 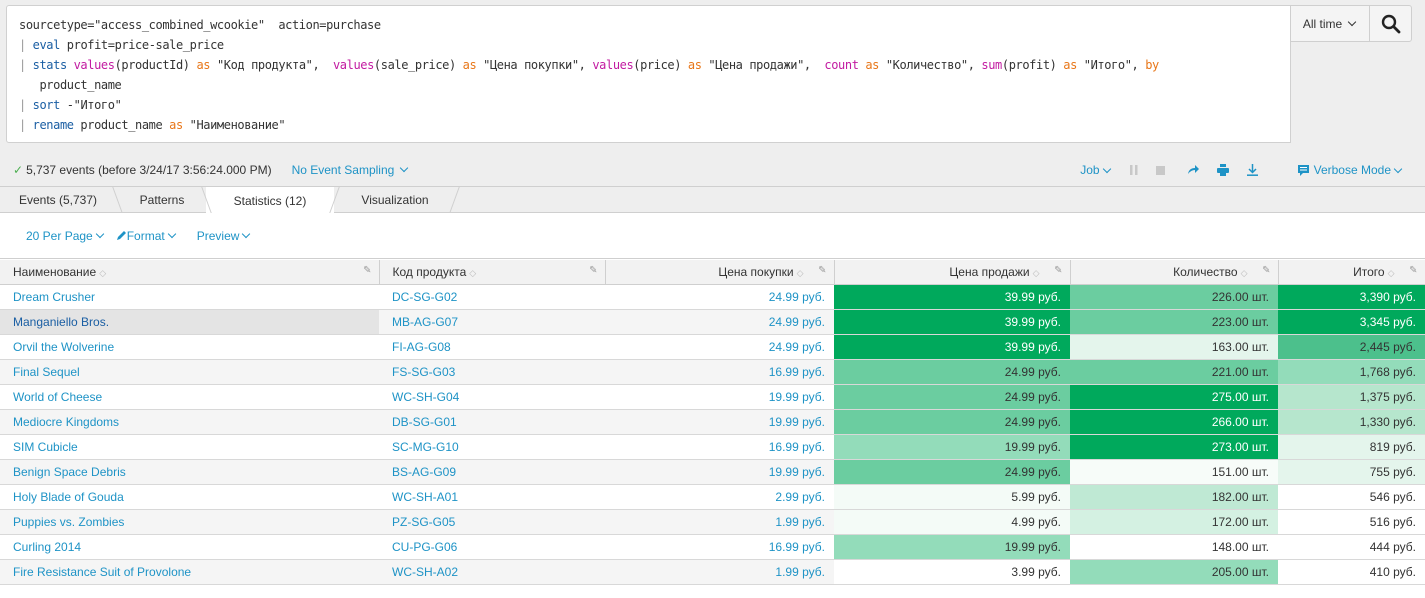 I want to click on export-button, so click(x=1252, y=170).